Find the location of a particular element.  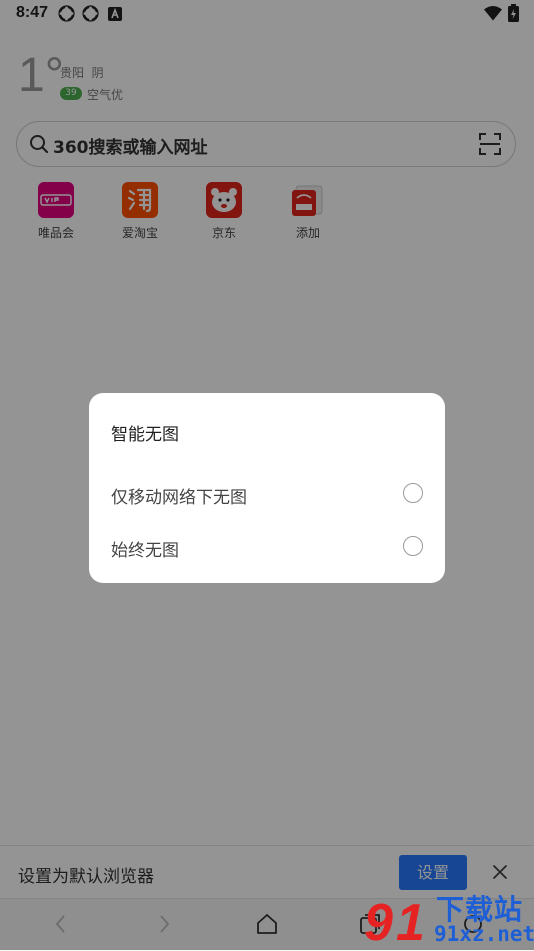

site-watermark: 9 1 下载站 91xz.net is located at coordinates (448, 918).